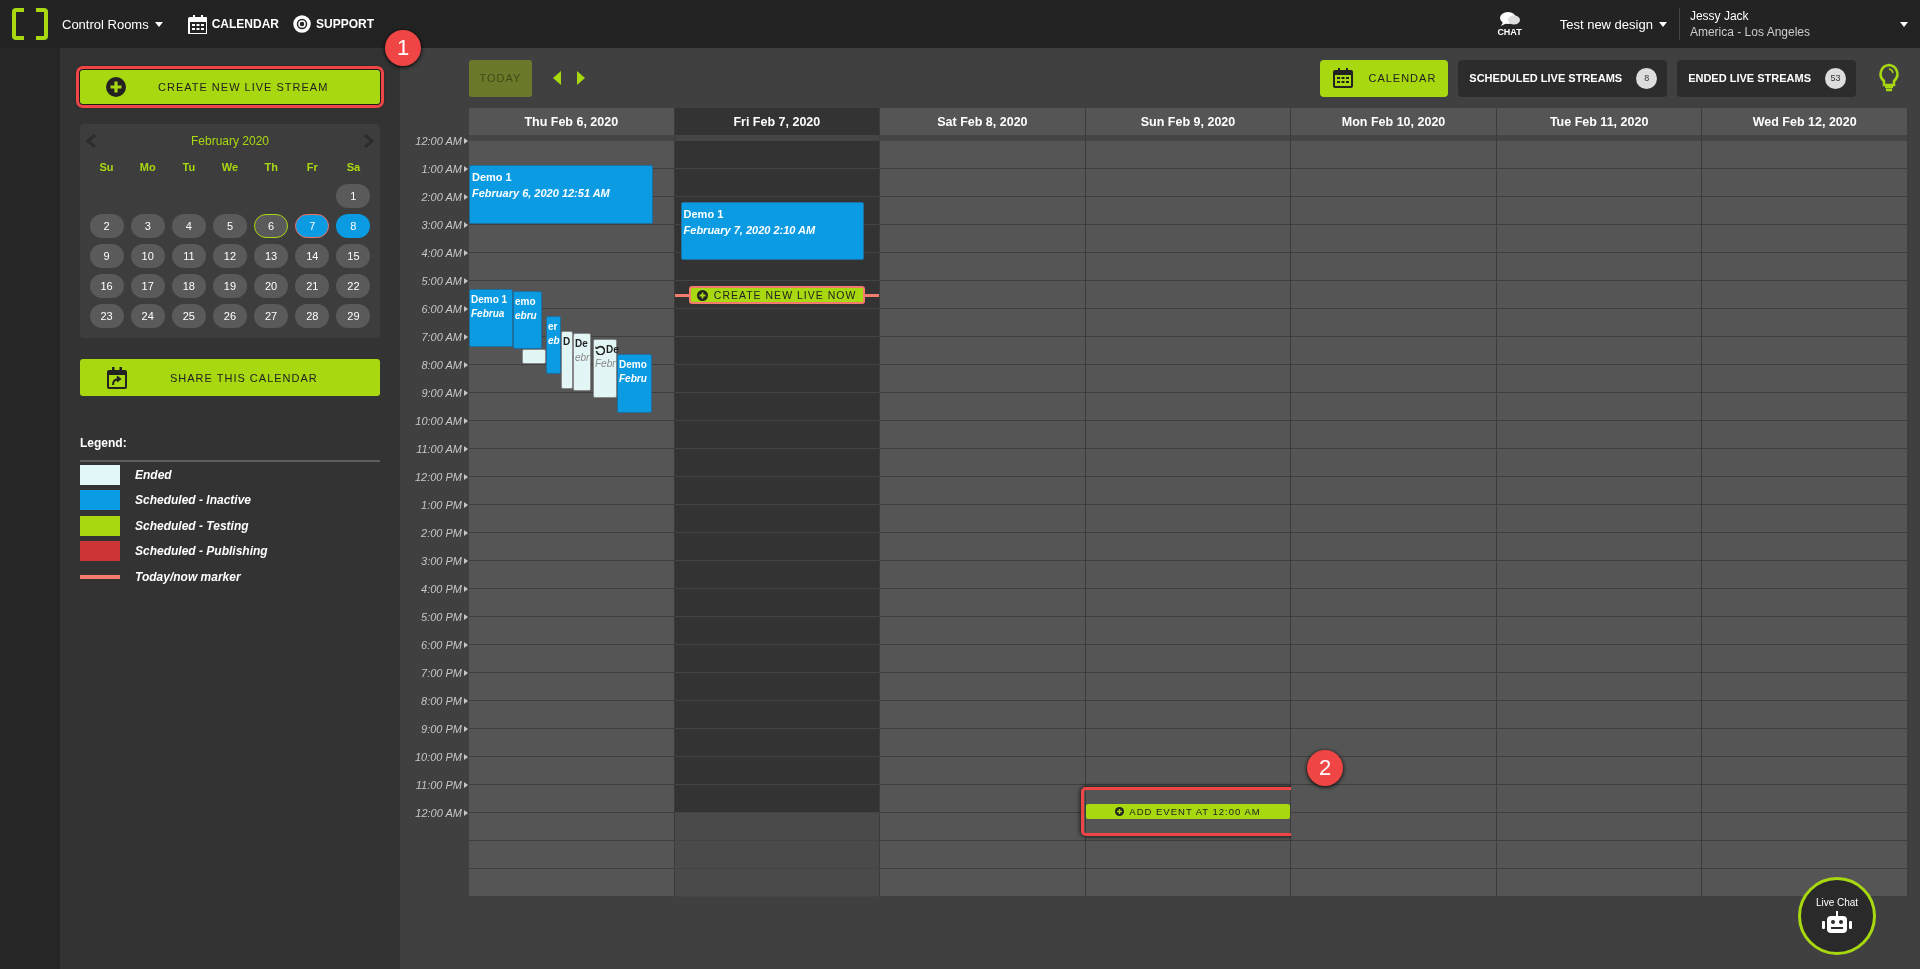 Image resolution: width=1920 pixels, height=969 pixels. What do you see at coordinates (1837, 902) in the screenshot?
I see `live-chat-label: Live Chat` at bounding box center [1837, 902].